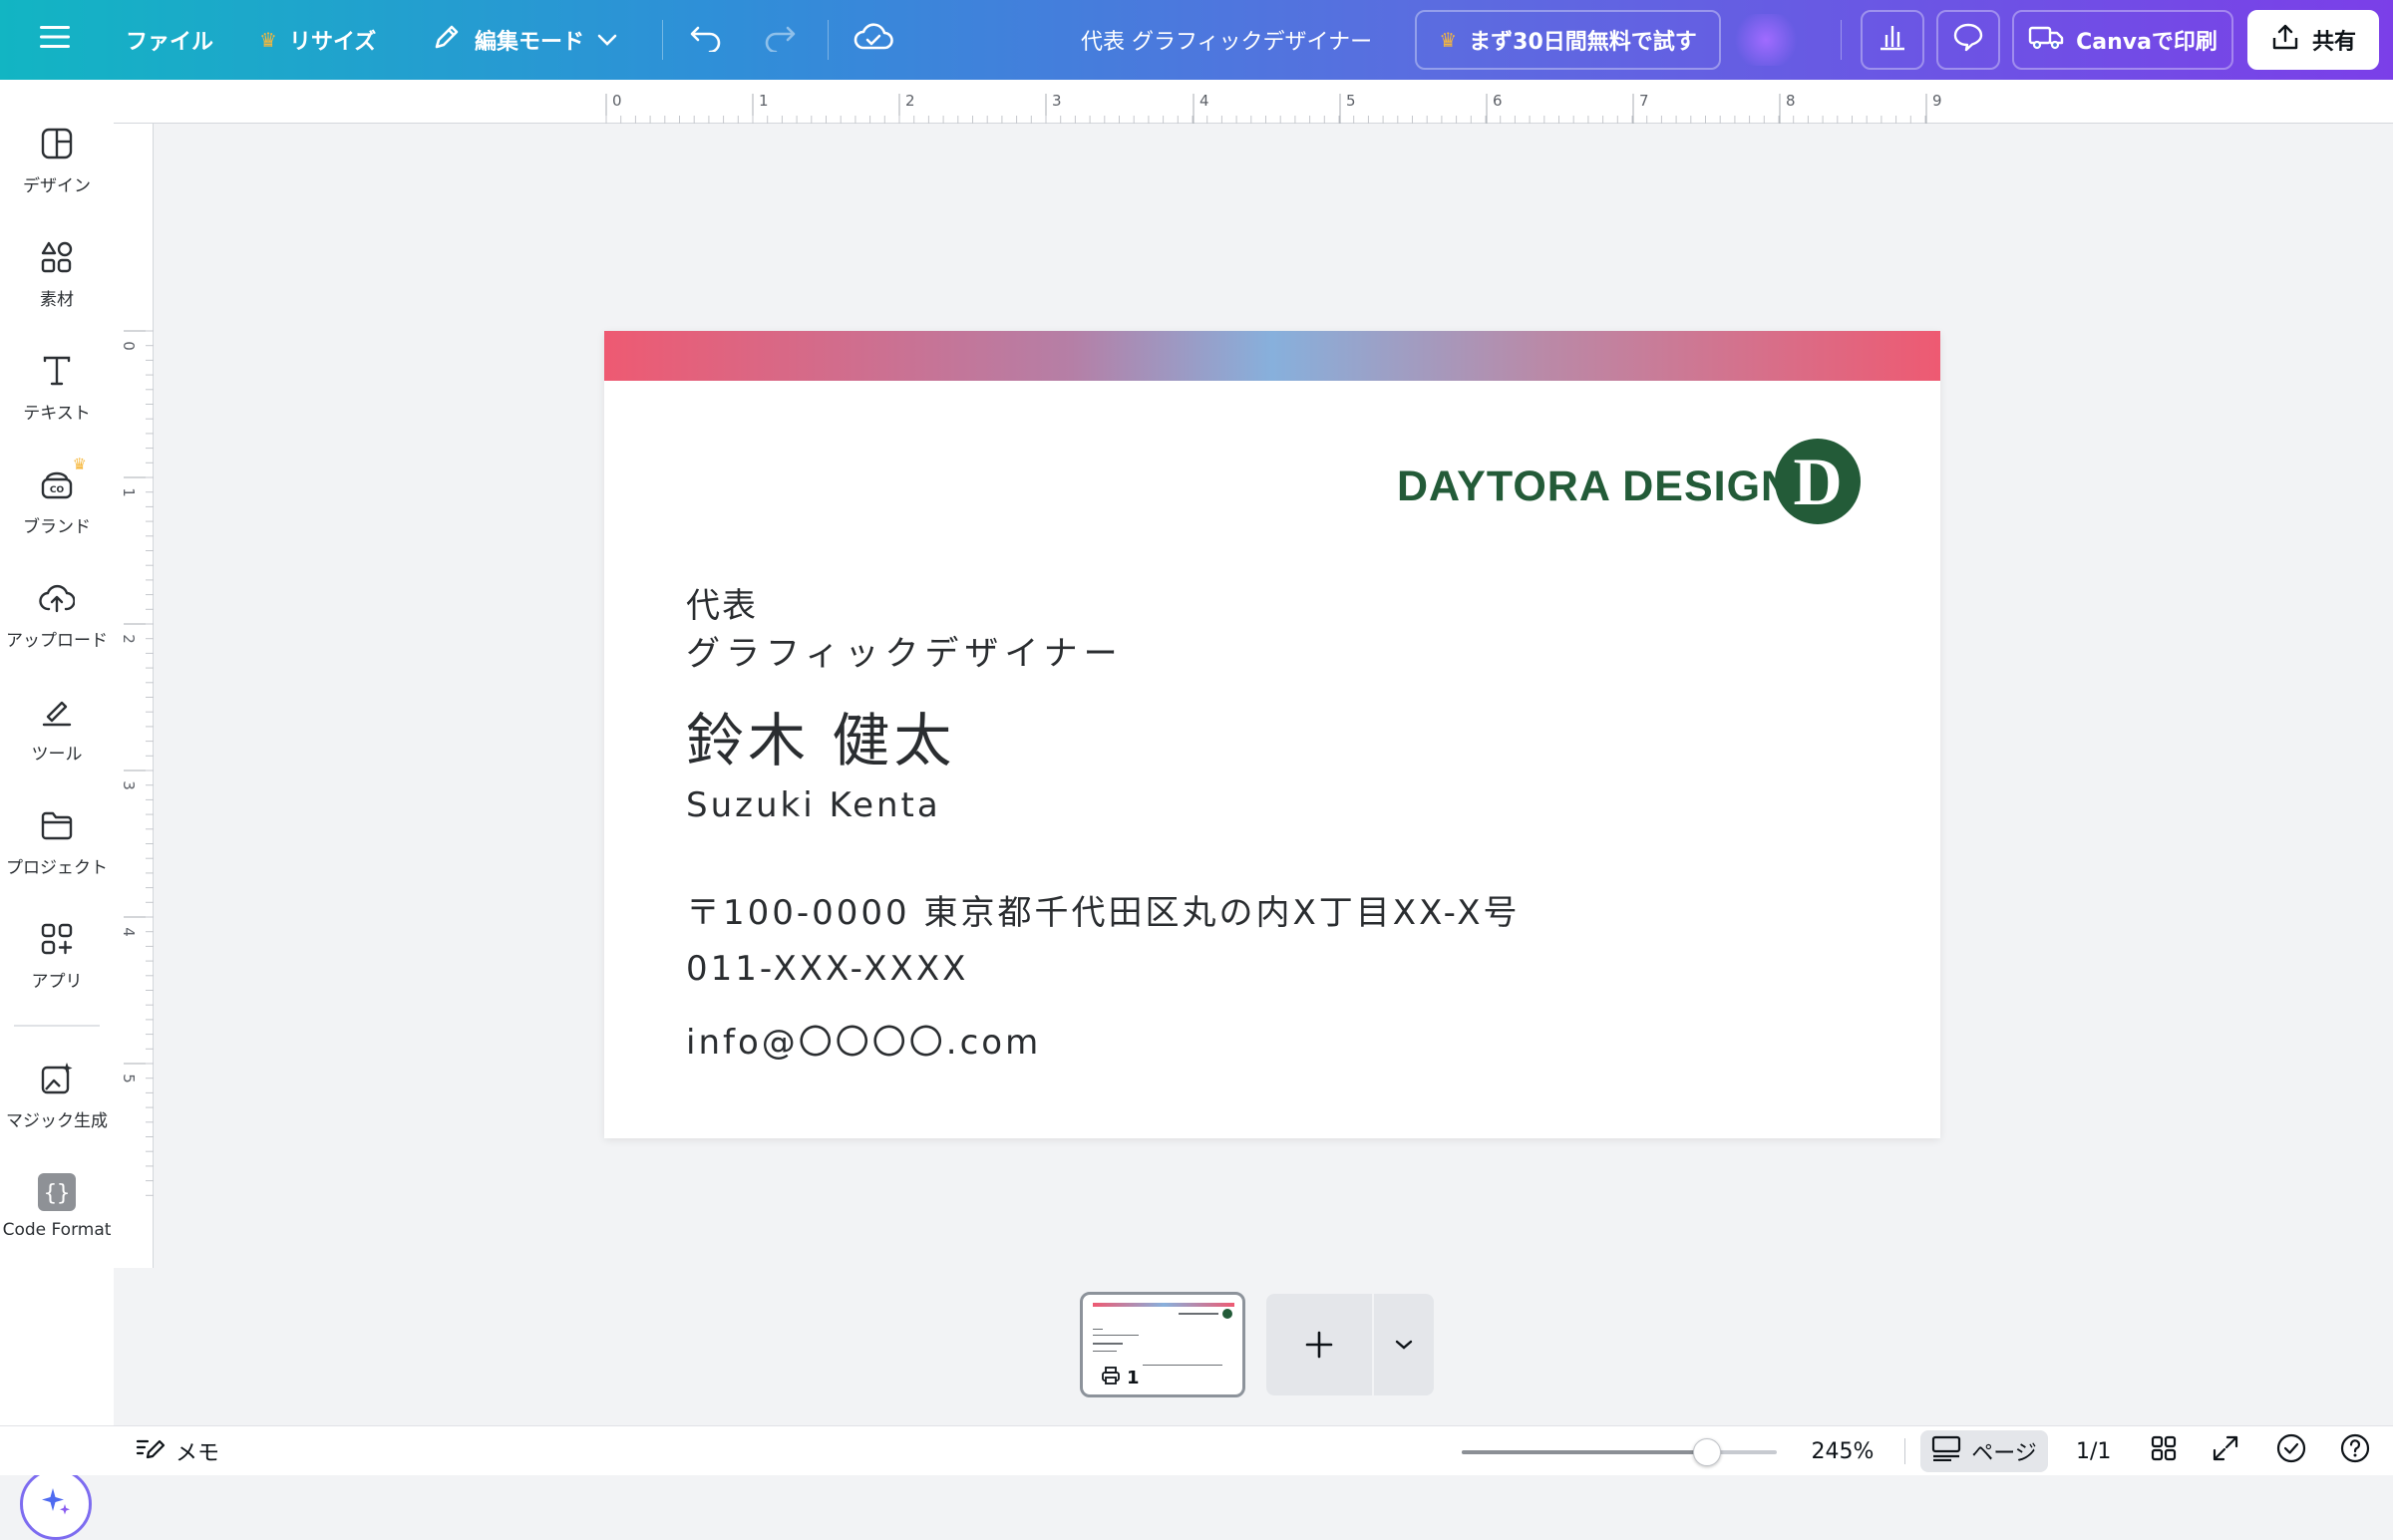 This screenshot has height=1540, width=2393. I want to click on redo-button, so click(780, 40).